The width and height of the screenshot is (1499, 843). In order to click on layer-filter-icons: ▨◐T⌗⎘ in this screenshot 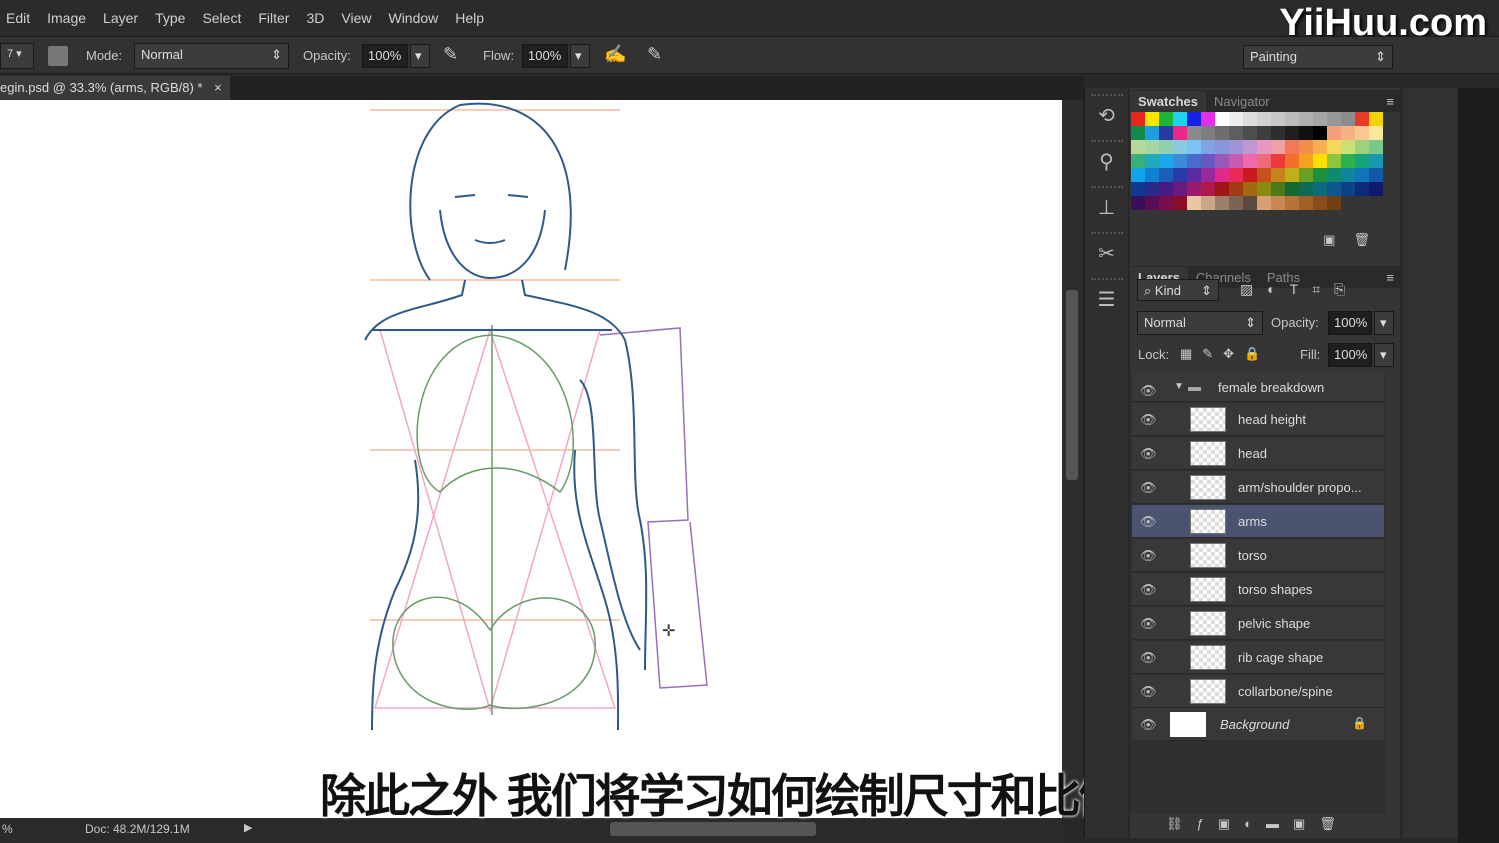, I will do `click(1299, 289)`.